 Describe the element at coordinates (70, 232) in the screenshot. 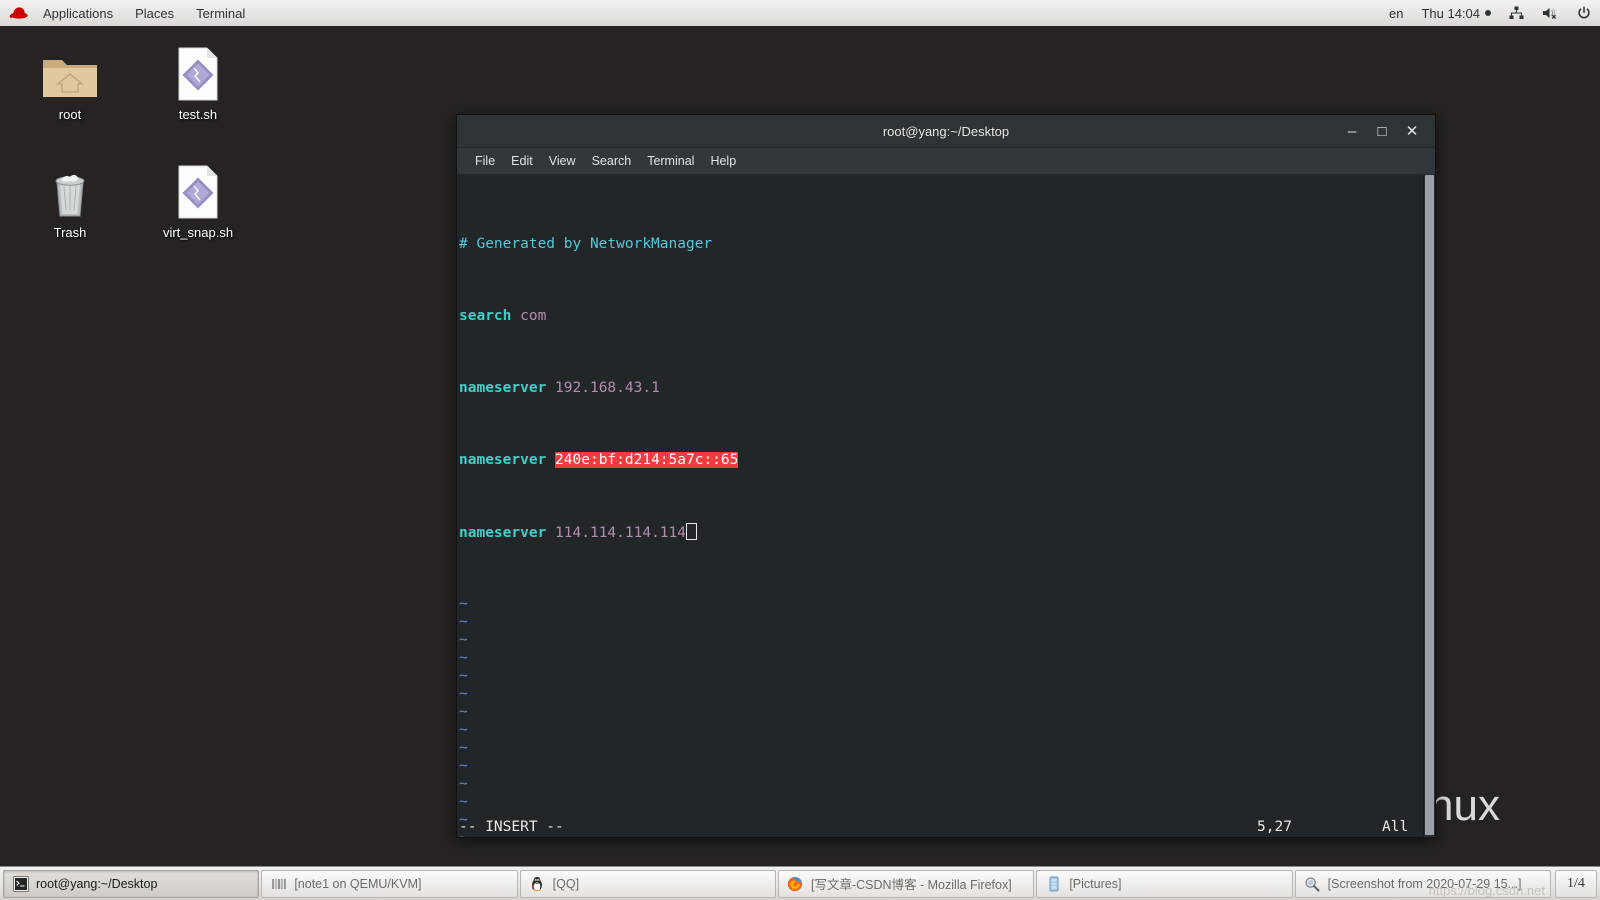

I see `desktop-icon-trash-label: Trash` at that location.